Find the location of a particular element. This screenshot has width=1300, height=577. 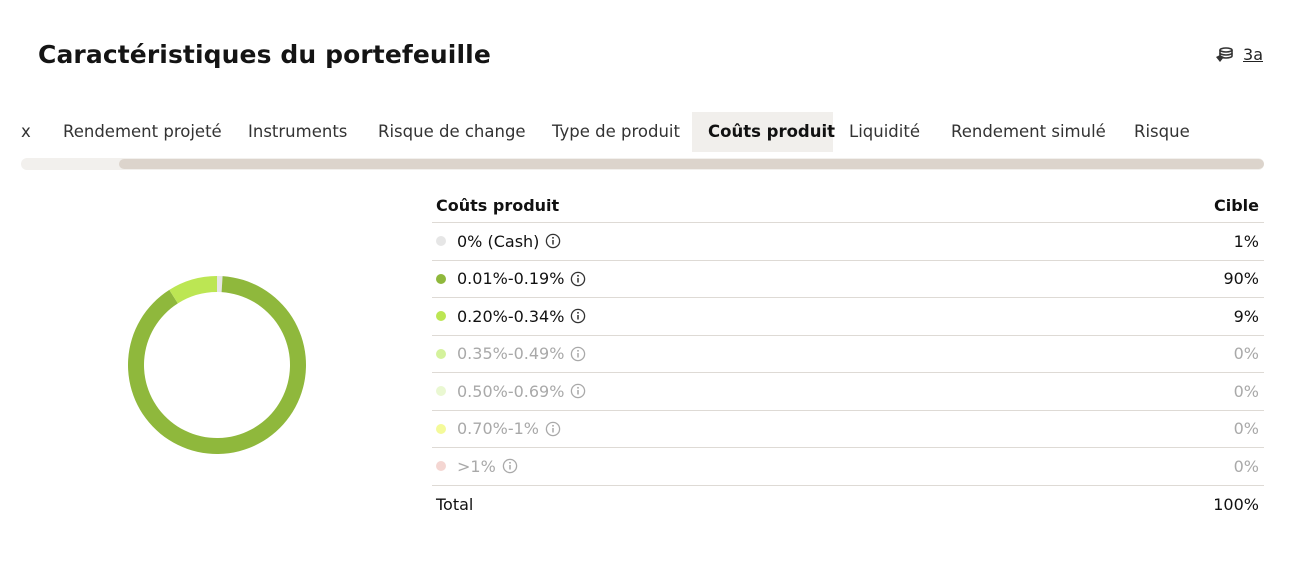

row-label-group: 0.20%-0.34% is located at coordinates (511, 316).